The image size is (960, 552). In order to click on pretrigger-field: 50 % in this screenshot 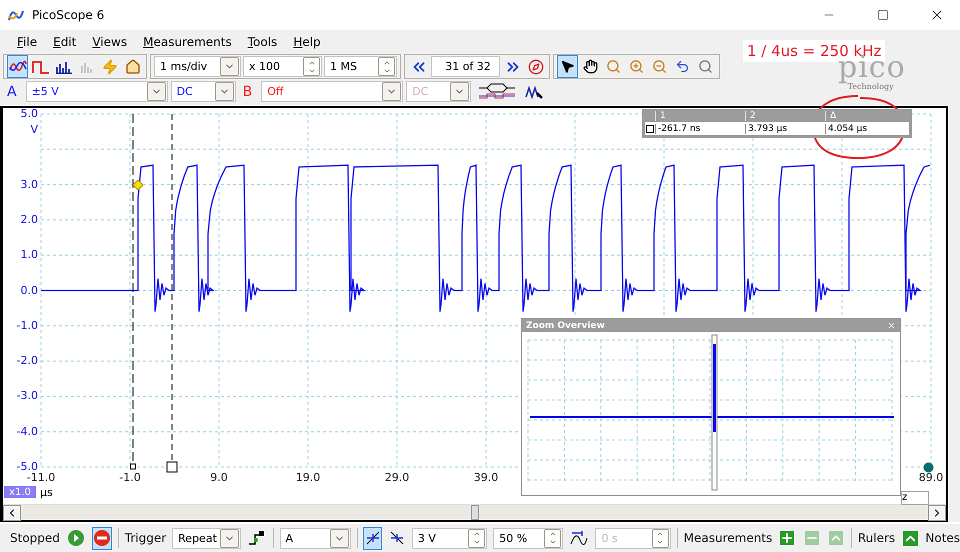, I will do `click(528, 538)`.